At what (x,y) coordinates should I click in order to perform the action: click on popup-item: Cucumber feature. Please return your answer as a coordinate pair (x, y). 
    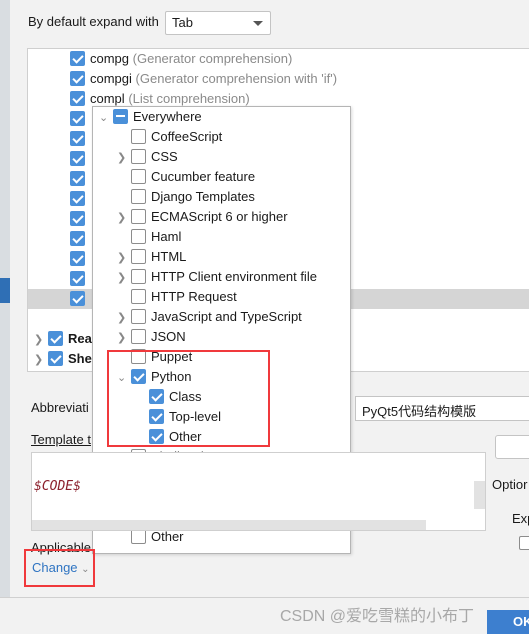
    Looking at the image, I should click on (186, 177).